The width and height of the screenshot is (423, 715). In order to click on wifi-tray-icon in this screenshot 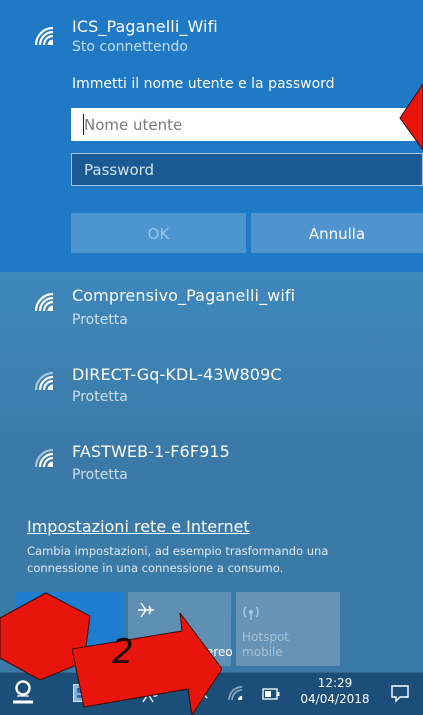, I will do `click(236, 693)`.